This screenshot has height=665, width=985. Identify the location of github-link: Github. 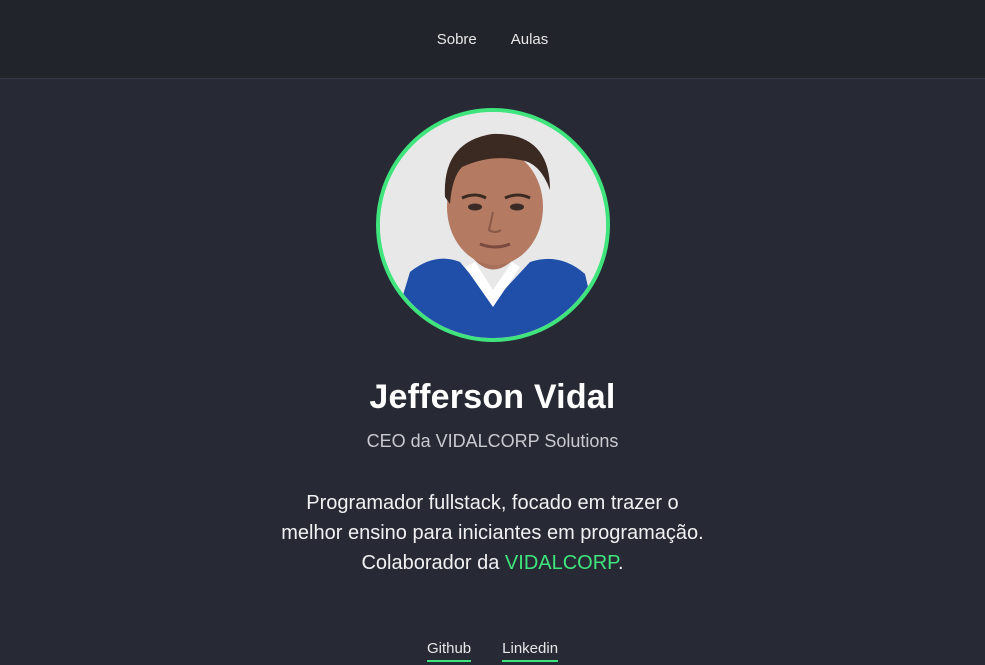
(449, 651).